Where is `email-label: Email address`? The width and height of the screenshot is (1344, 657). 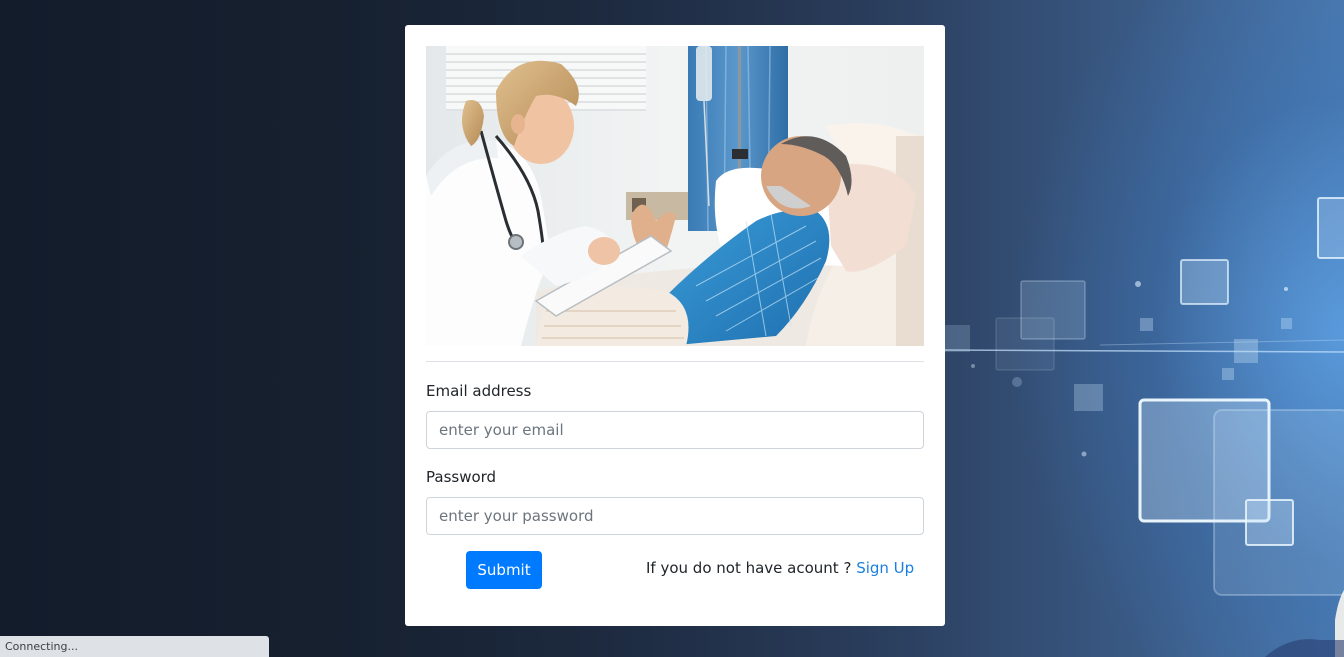
email-label: Email address is located at coordinates (479, 391).